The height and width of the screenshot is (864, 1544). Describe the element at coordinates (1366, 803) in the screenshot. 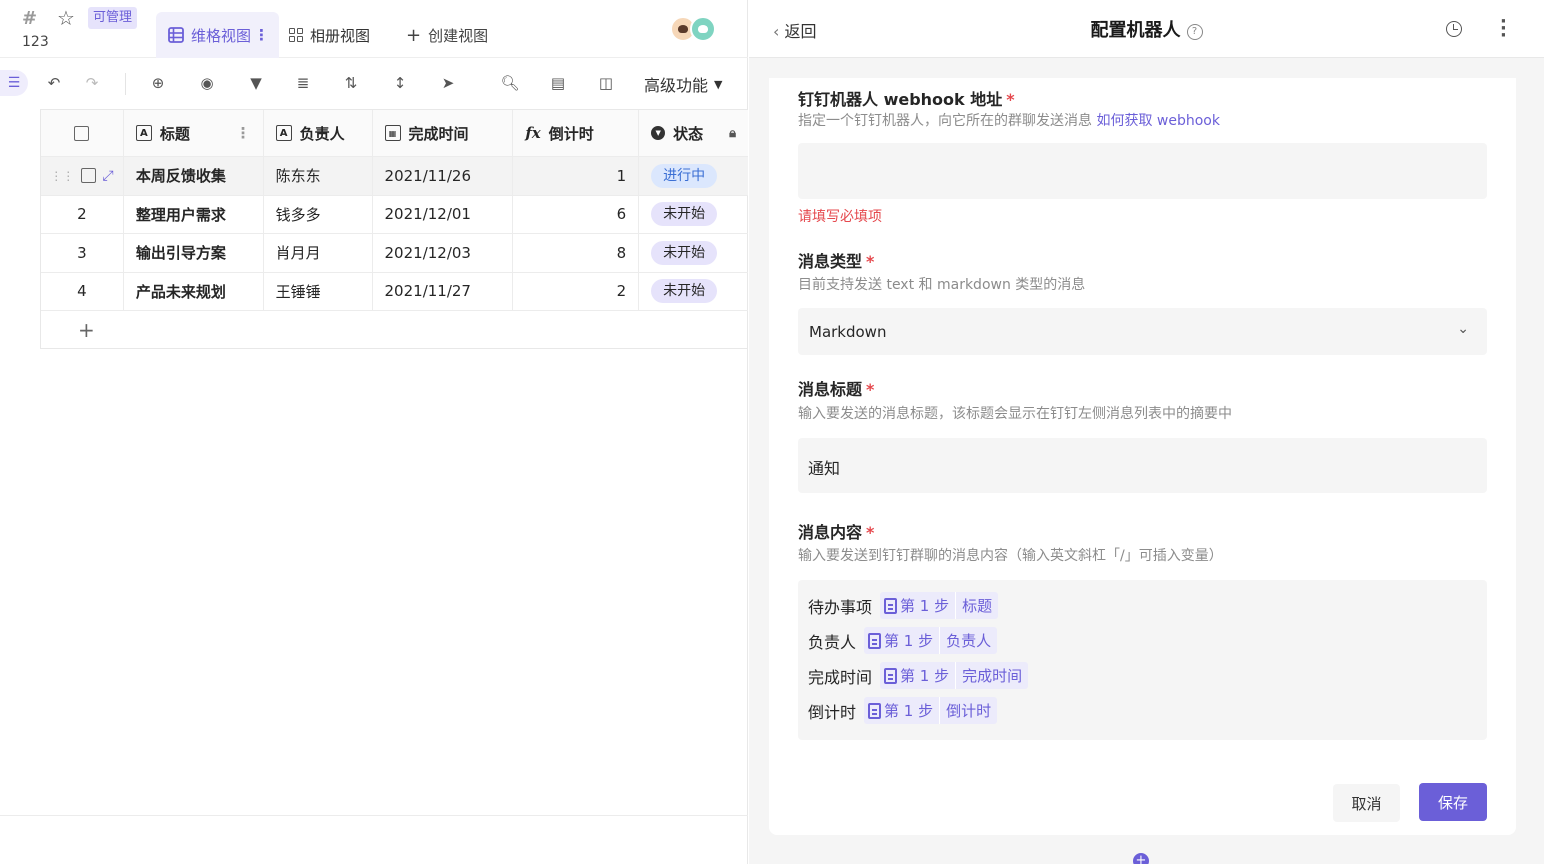

I see `cancel-button: 取消` at that location.